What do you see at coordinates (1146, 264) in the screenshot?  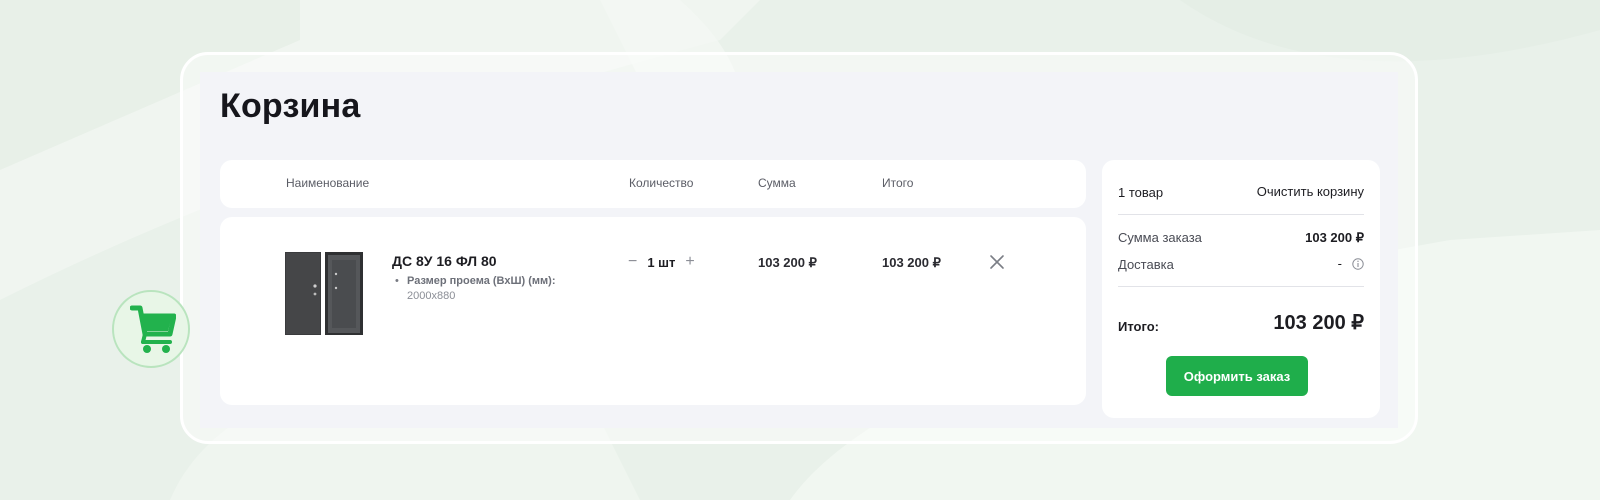 I see `delivery-label: Доставка` at bounding box center [1146, 264].